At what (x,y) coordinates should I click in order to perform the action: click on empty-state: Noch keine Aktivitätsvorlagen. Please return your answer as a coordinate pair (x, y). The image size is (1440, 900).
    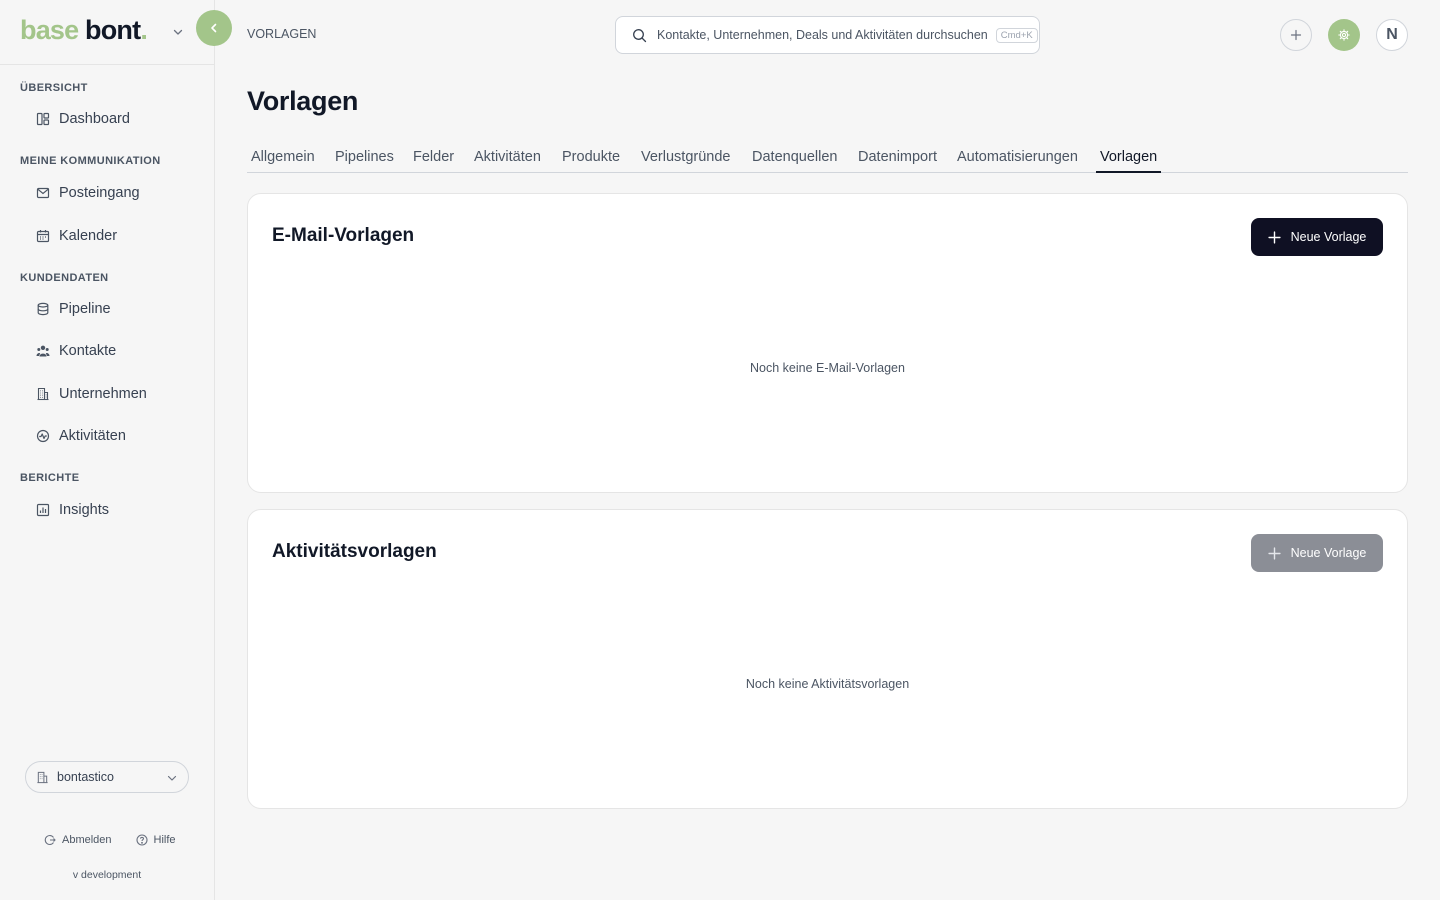
    Looking at the image, I should click on (827, 684).